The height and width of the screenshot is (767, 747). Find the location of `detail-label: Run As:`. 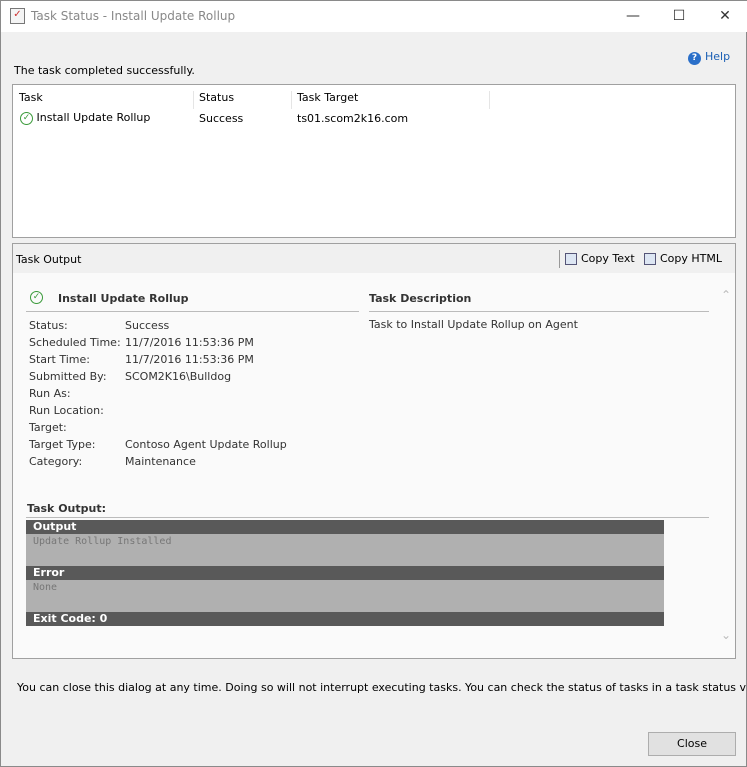

detail-label: Run As: is located at coordinates (50, 393).